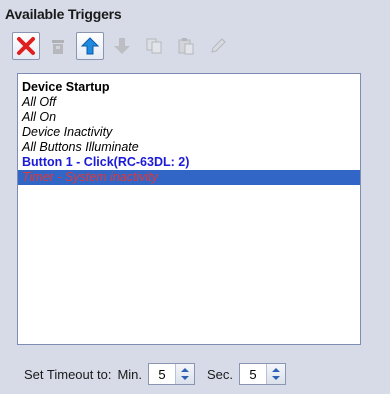  I want to click on edit-button, so click(218, 46).